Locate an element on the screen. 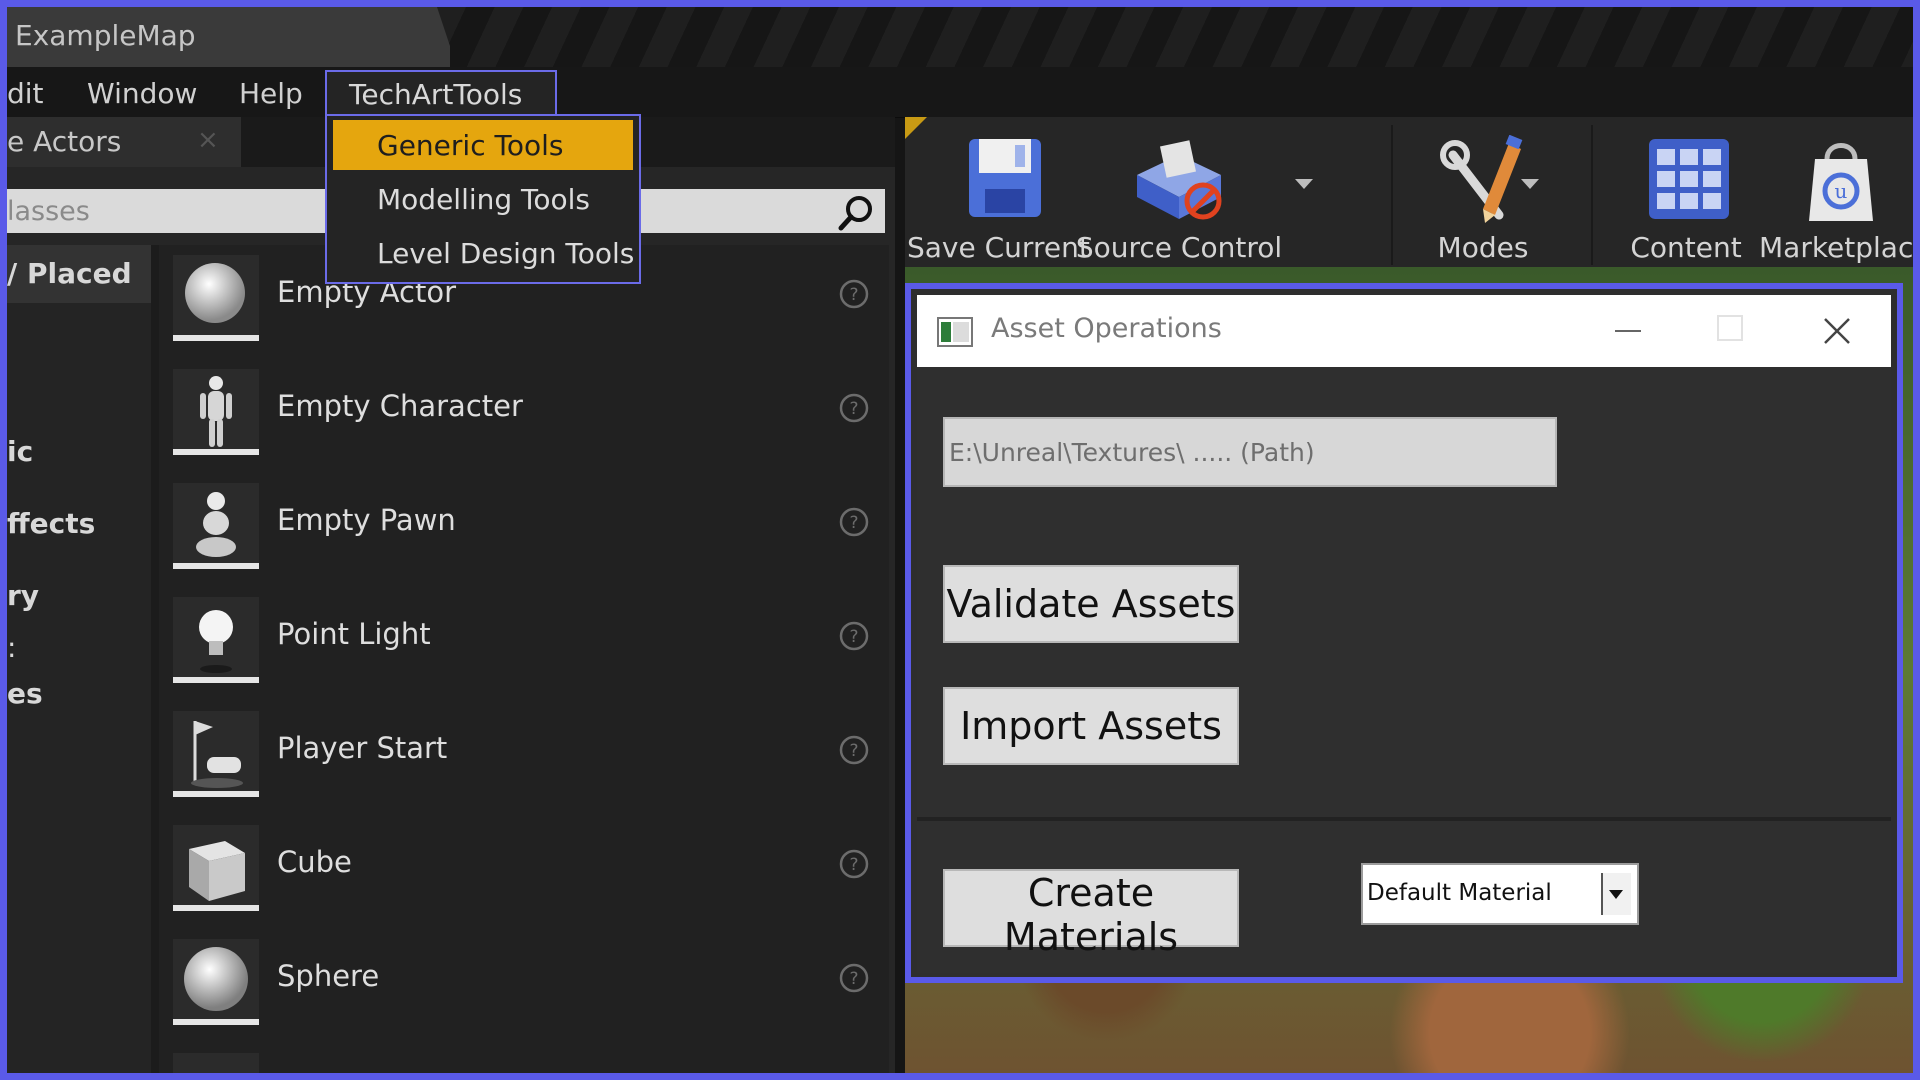 The height and width of the screenshot is (1080, 1920). menu-techarttools-label: TechArtTools is located at coordinates (436, 94).